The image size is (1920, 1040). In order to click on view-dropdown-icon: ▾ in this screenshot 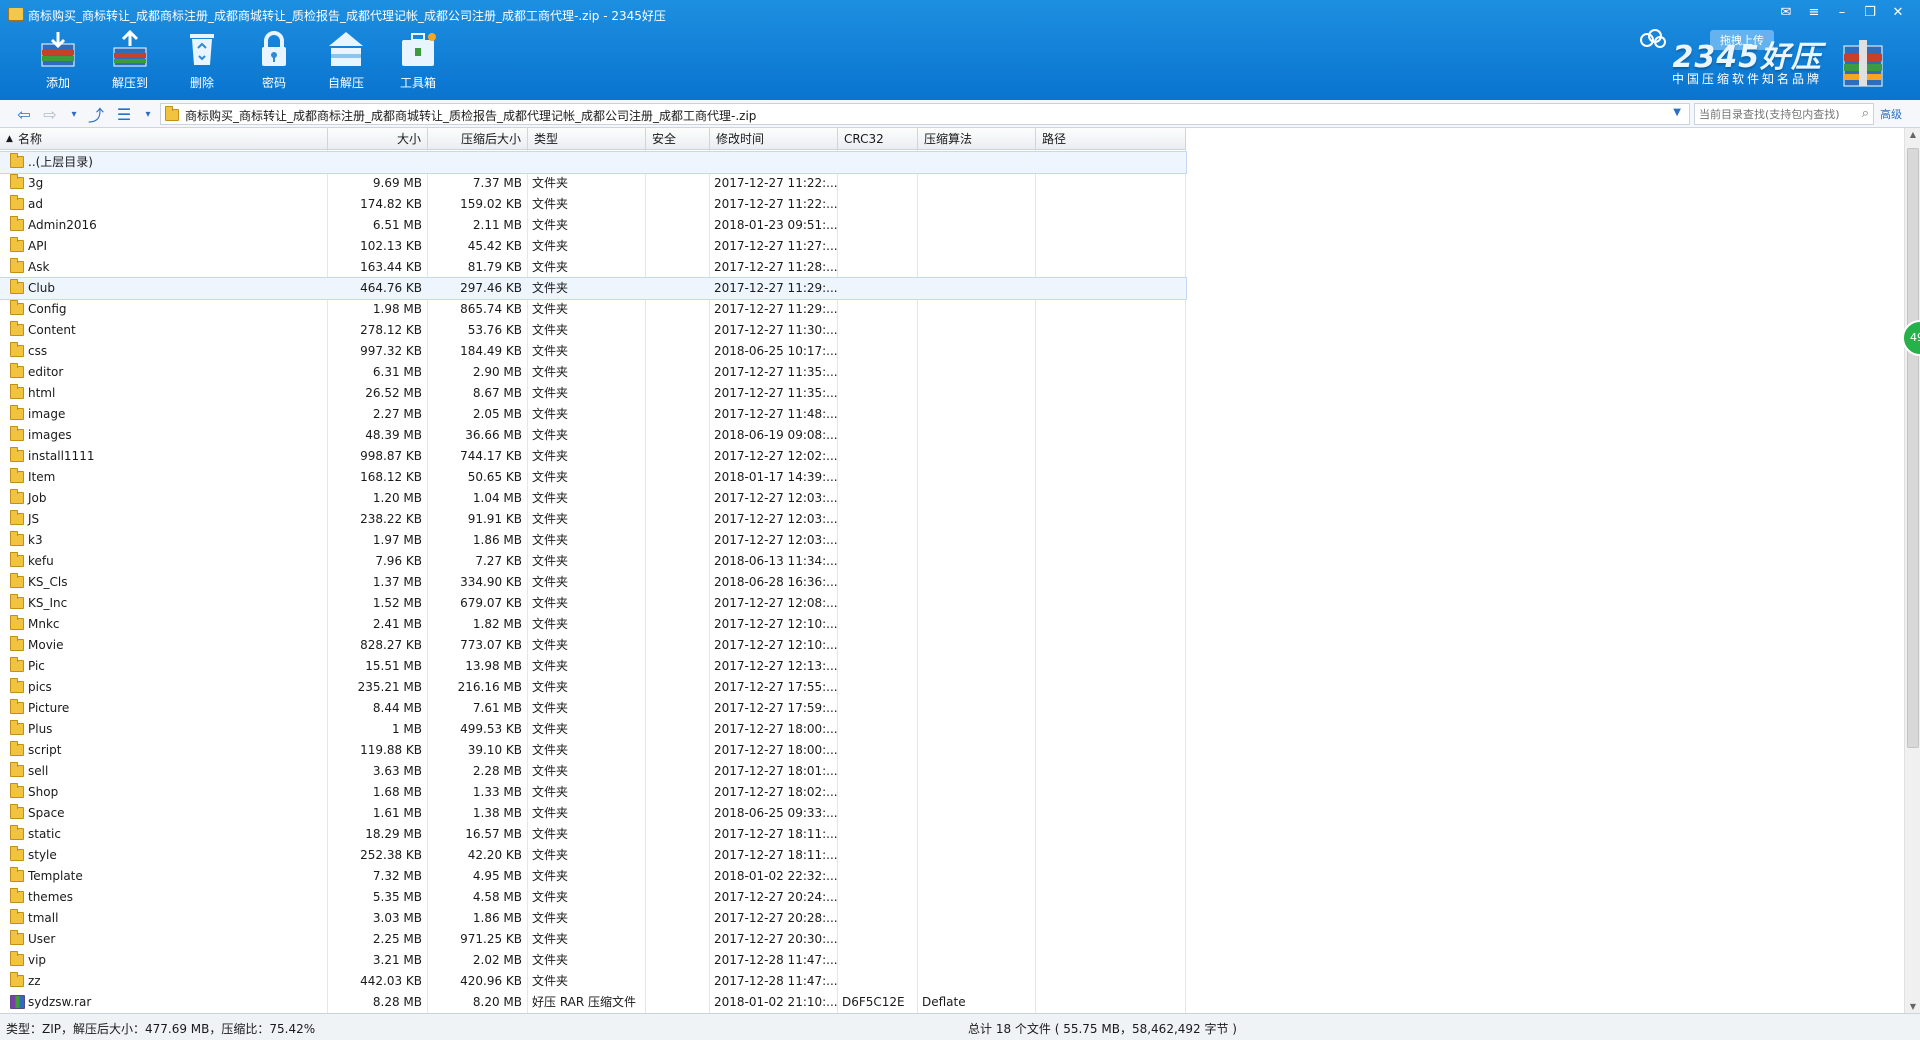, I will do `click(148, 114)`.